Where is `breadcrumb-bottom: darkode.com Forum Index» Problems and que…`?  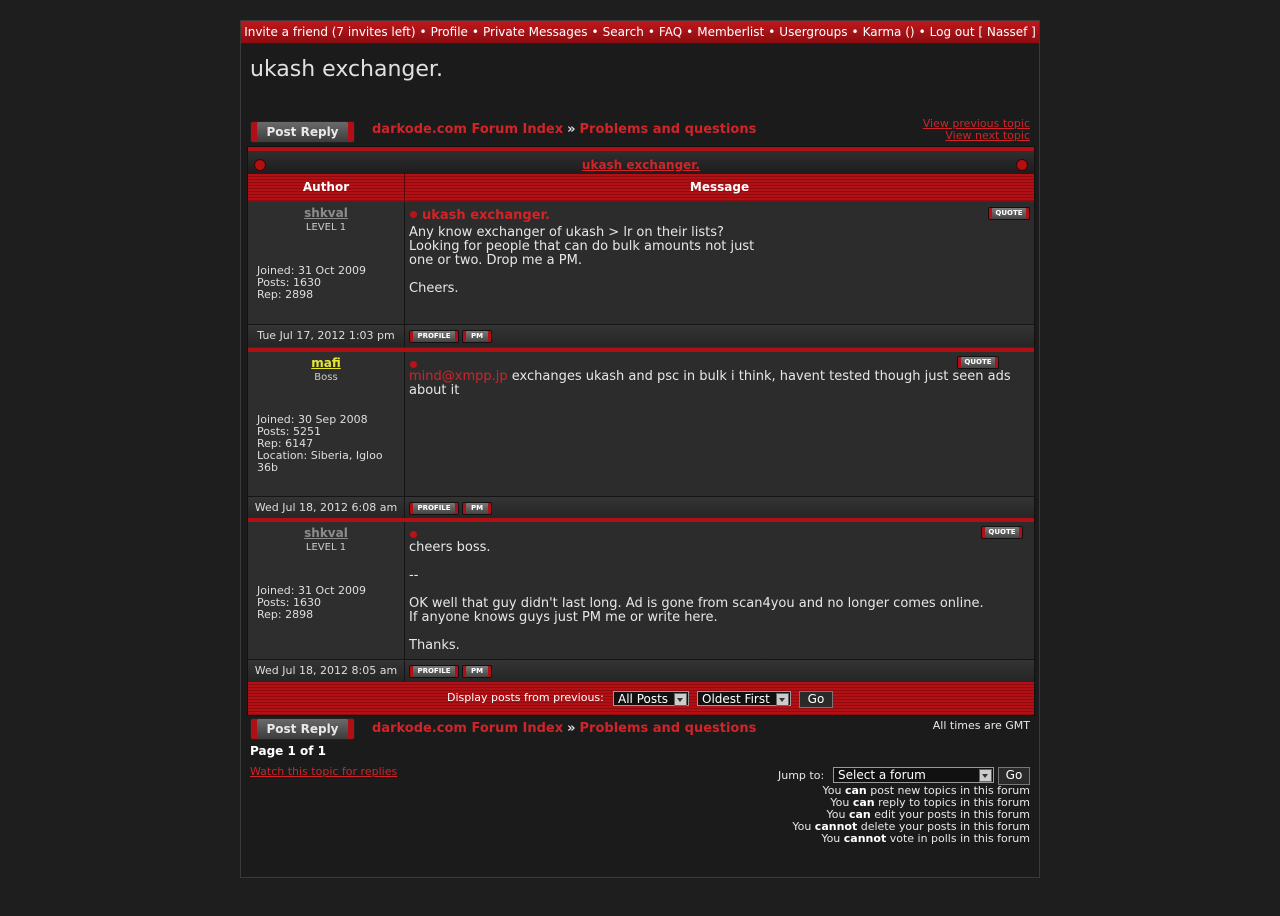 breadcrumb-bottom: darkode.com Forum Index» Problems and que… is located at coordinates (564, 728).